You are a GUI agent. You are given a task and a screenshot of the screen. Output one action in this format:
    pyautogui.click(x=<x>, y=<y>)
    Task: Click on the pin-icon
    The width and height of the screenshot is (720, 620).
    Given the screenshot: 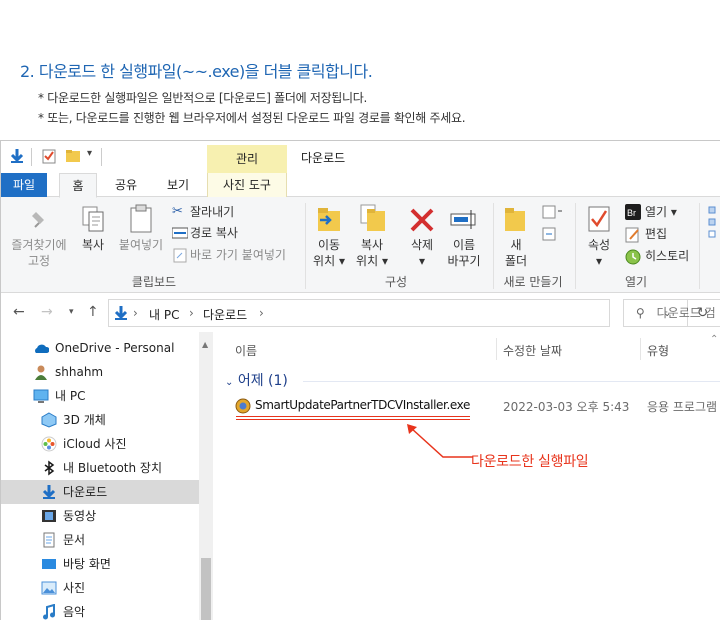 What is the action you would take?
    pyautogui.click(x=38, y=220)
    